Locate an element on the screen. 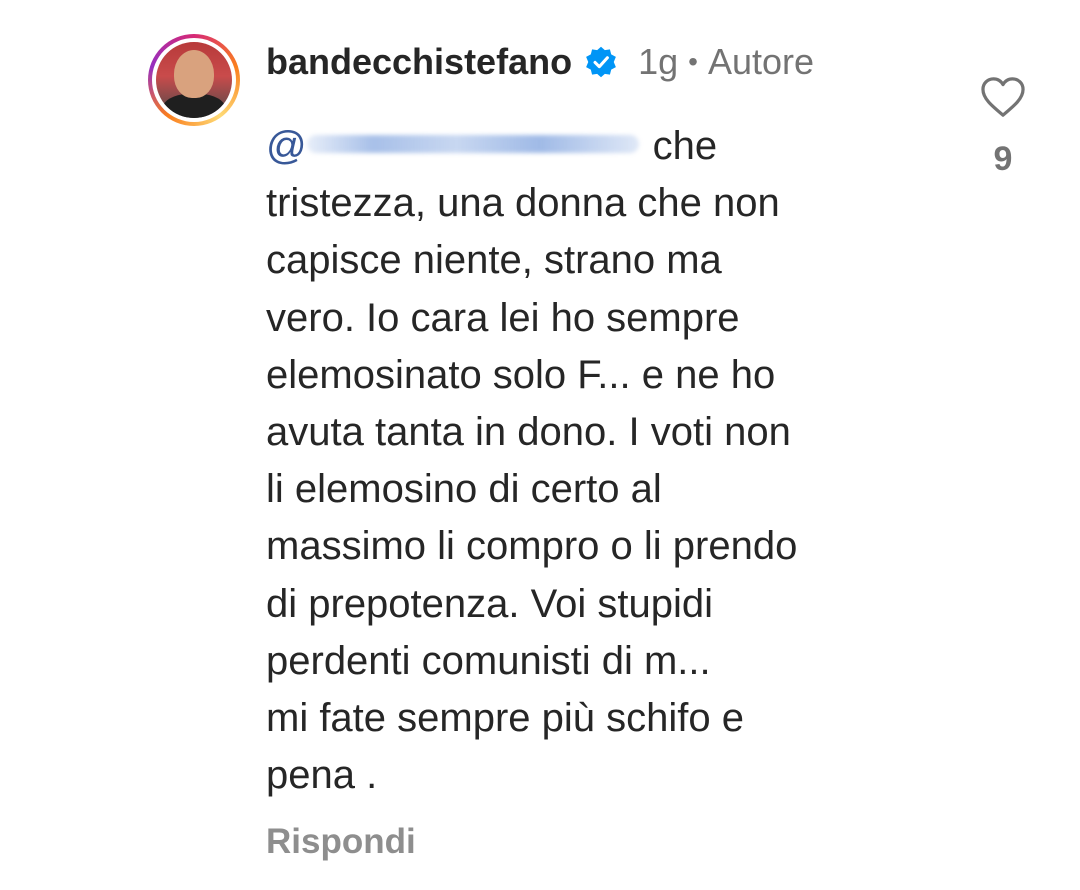 The image size is (1080, 890). mention-link: @ is located at coordinates (459, 146).